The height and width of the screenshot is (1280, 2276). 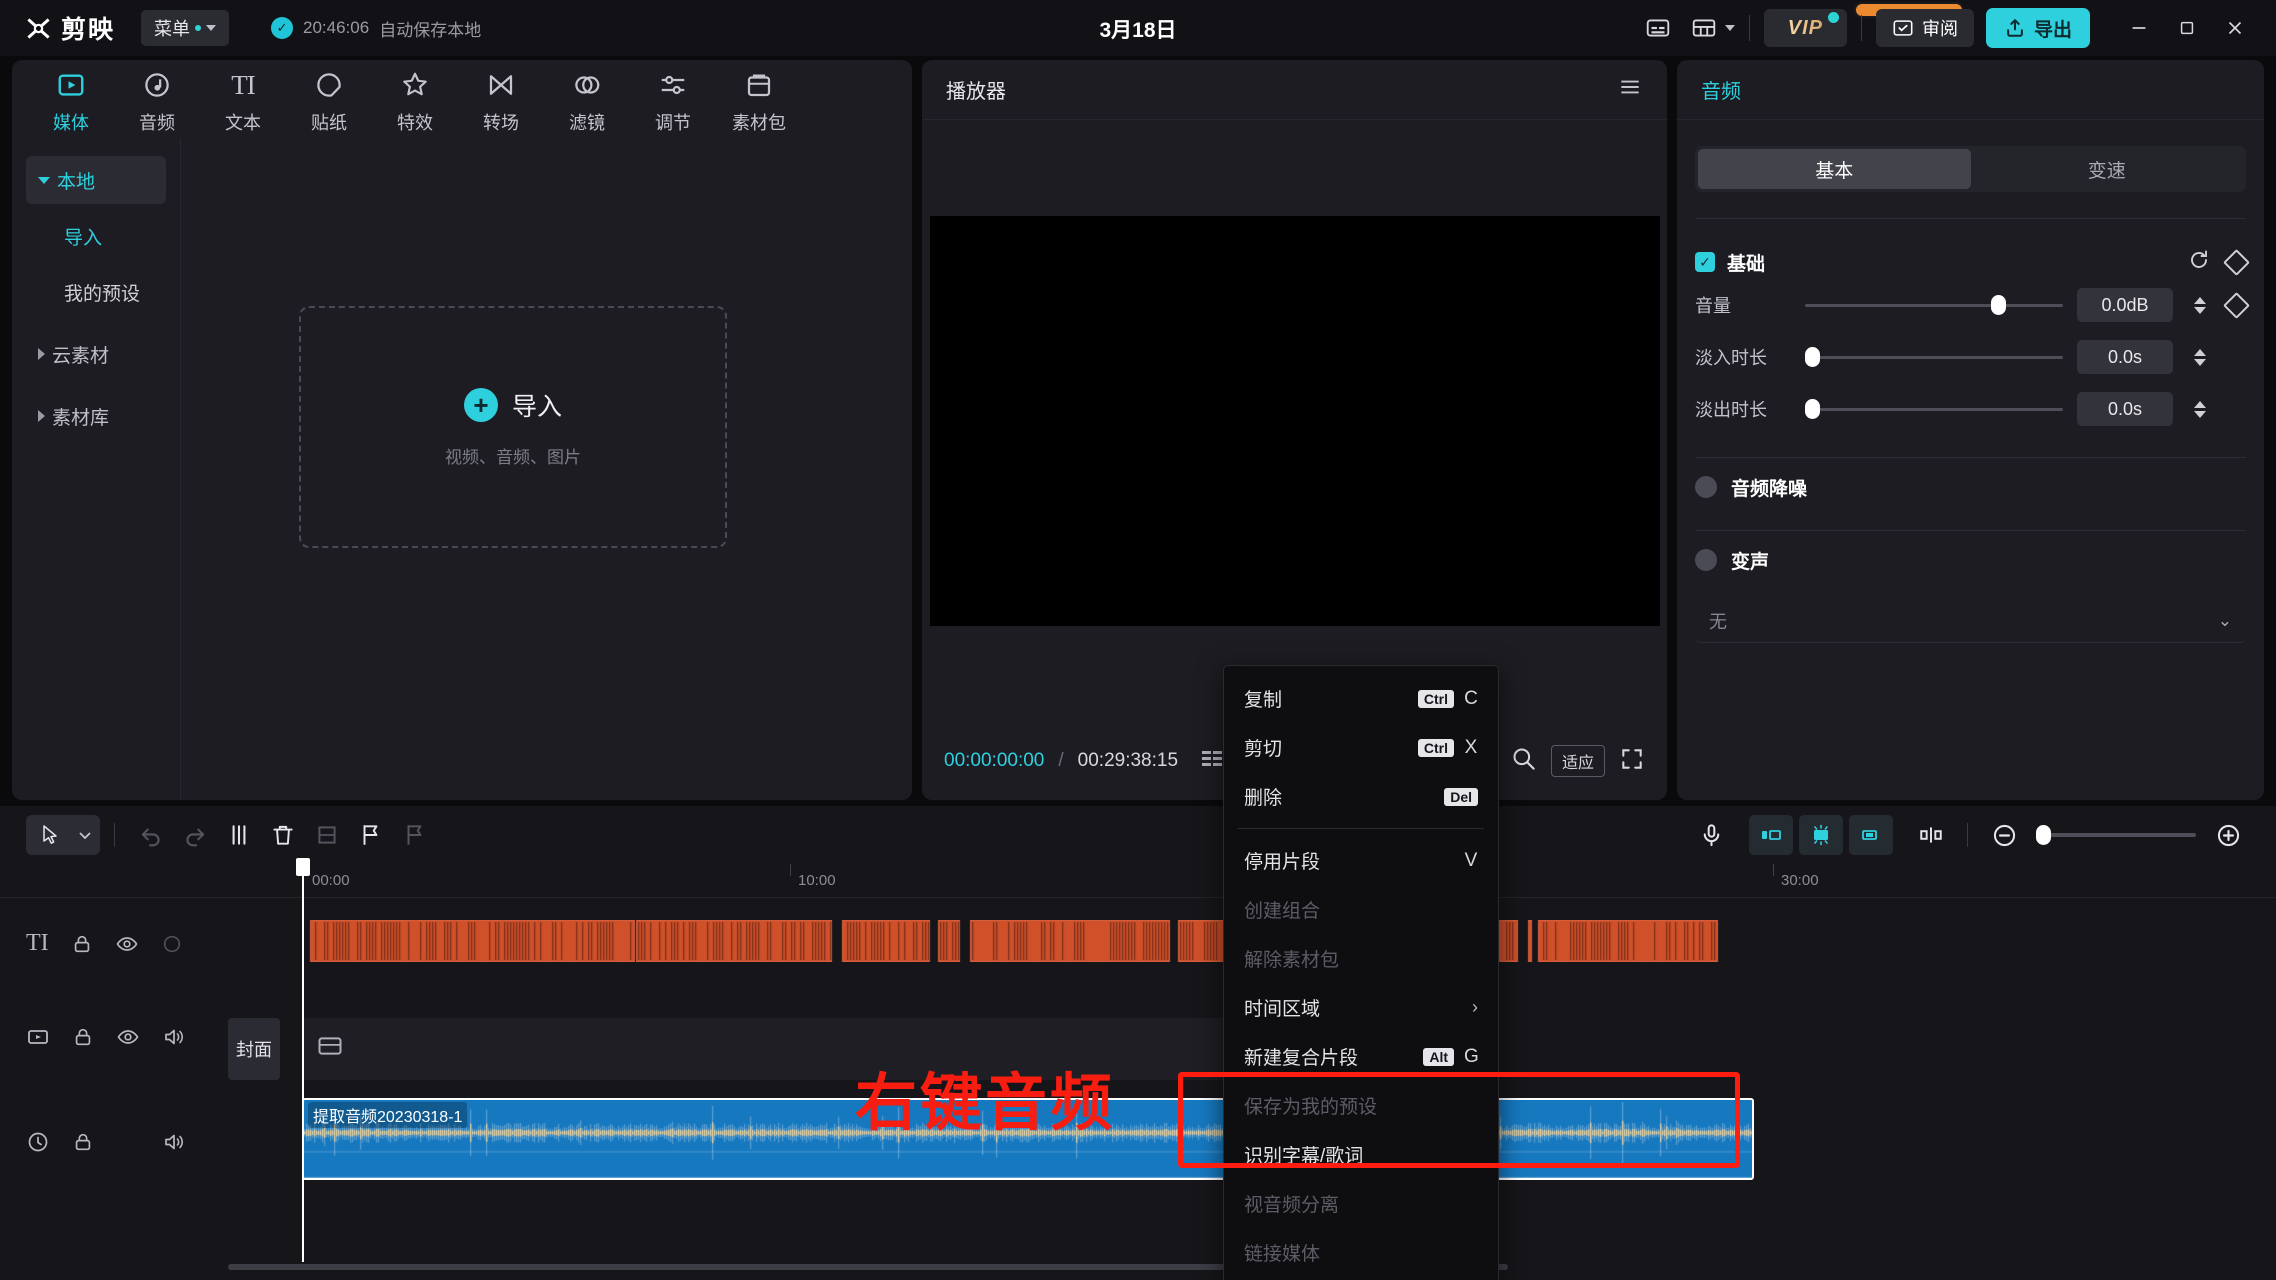 What do you see at coordinates (2107, 169) in the screenshot?
I see `tab-speed: 变速` at bounding box center [2107, 169].